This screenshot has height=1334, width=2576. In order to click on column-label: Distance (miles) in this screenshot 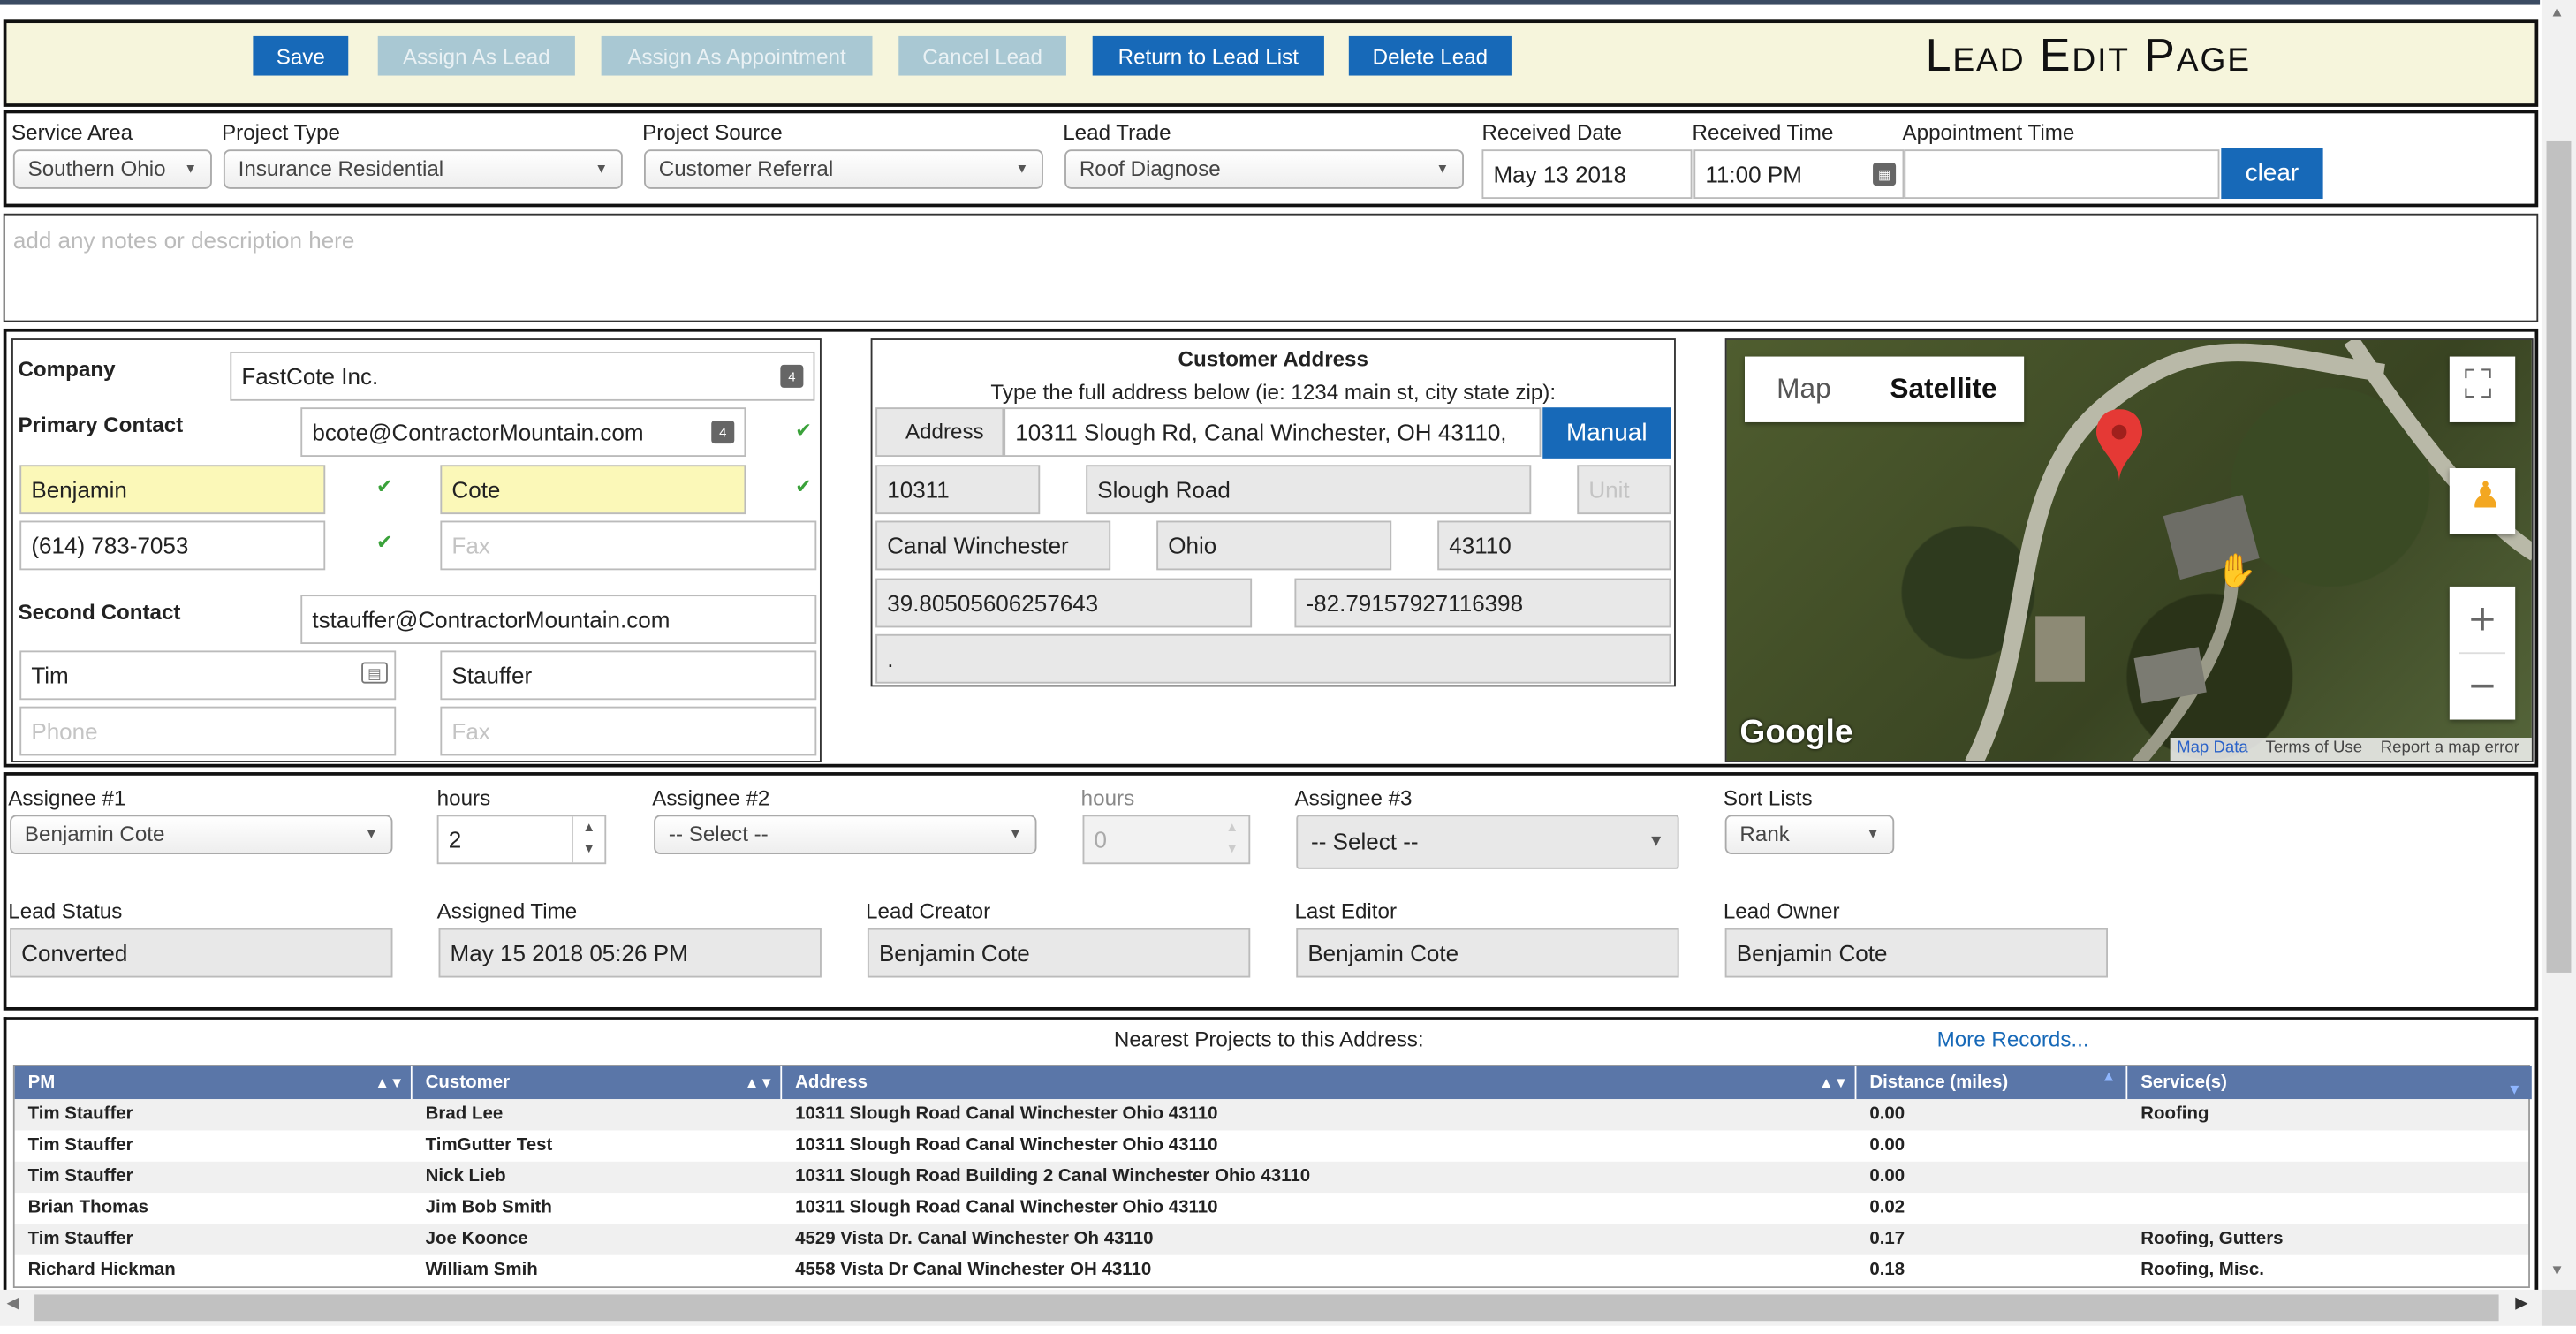, I will do `click(1939, 1083)`.